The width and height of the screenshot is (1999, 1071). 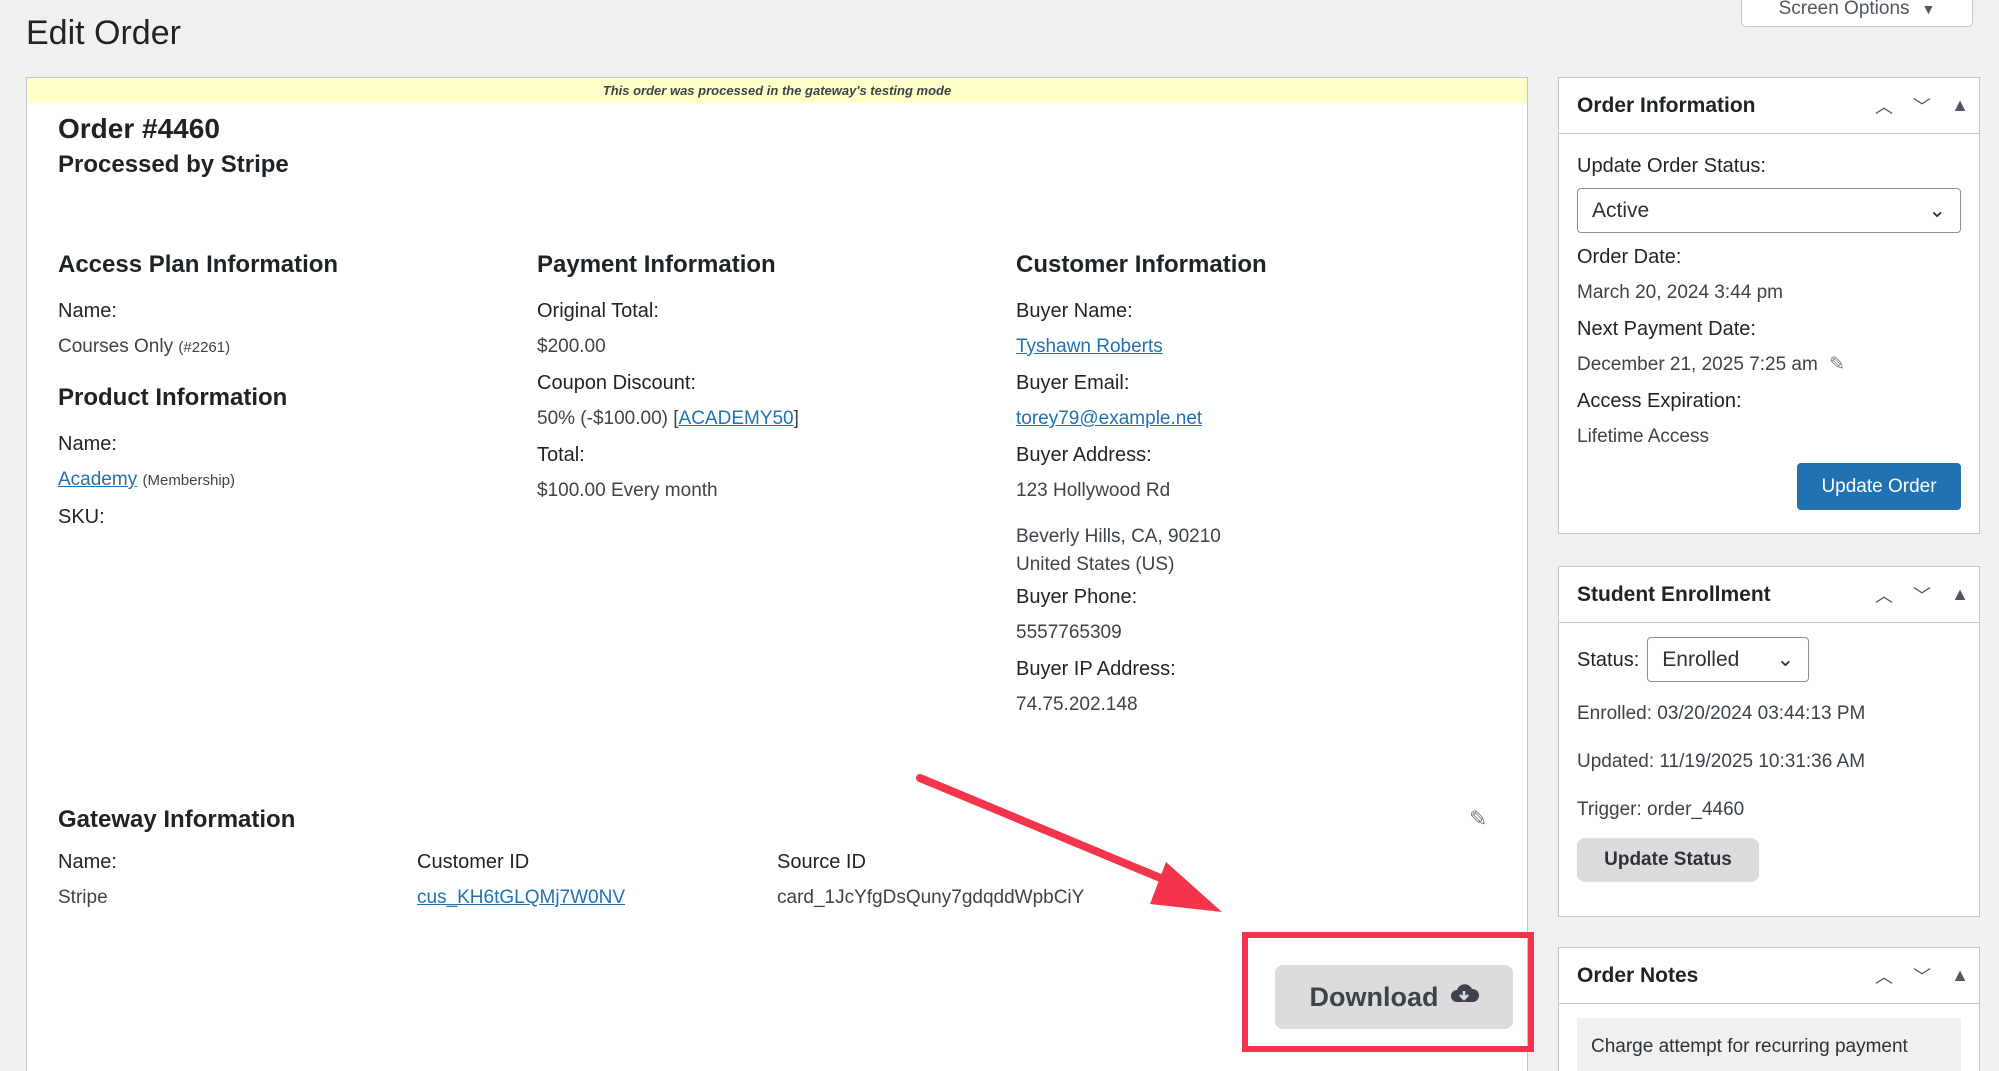 What do you see at coordinates (177, 819) in the screenshot?
I see `gateway-heading: Gateway Information` at bounding box center [177, 819].